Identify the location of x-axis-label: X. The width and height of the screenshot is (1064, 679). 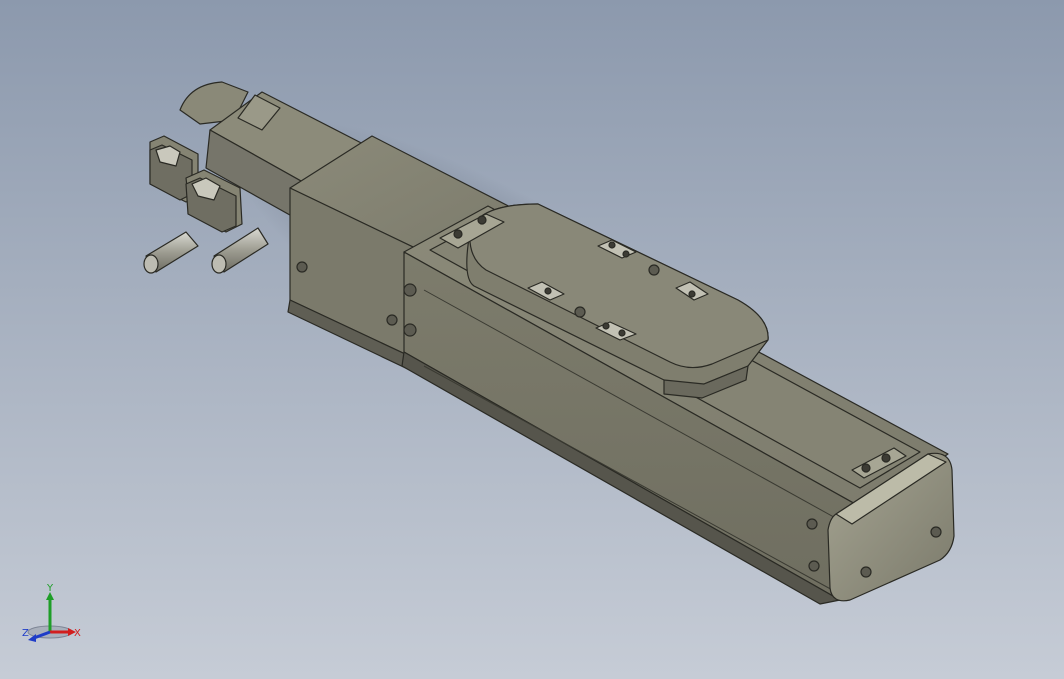
(77, 633).